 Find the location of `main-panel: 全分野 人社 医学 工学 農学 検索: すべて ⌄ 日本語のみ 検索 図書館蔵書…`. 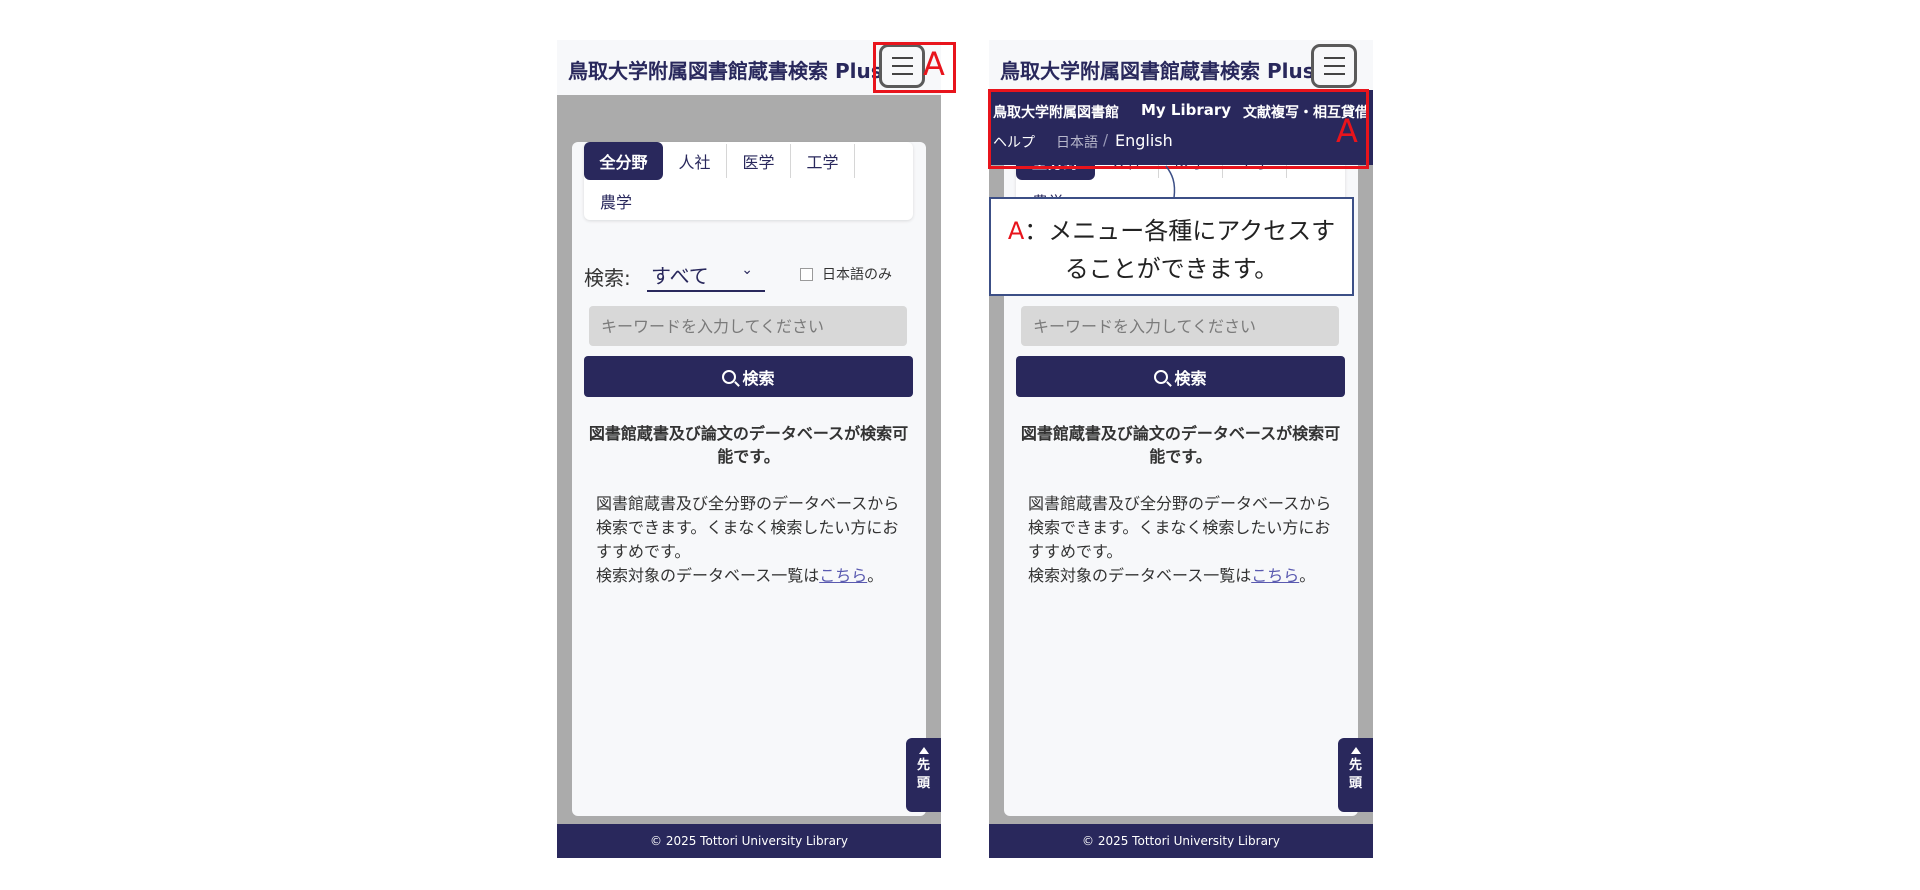

main-panel: 全分野 人社 医学 工学 農学 検索: すべて ⌄ 日本語のみ 検索 図書館蔵書… is located at coordinates (749, 479).